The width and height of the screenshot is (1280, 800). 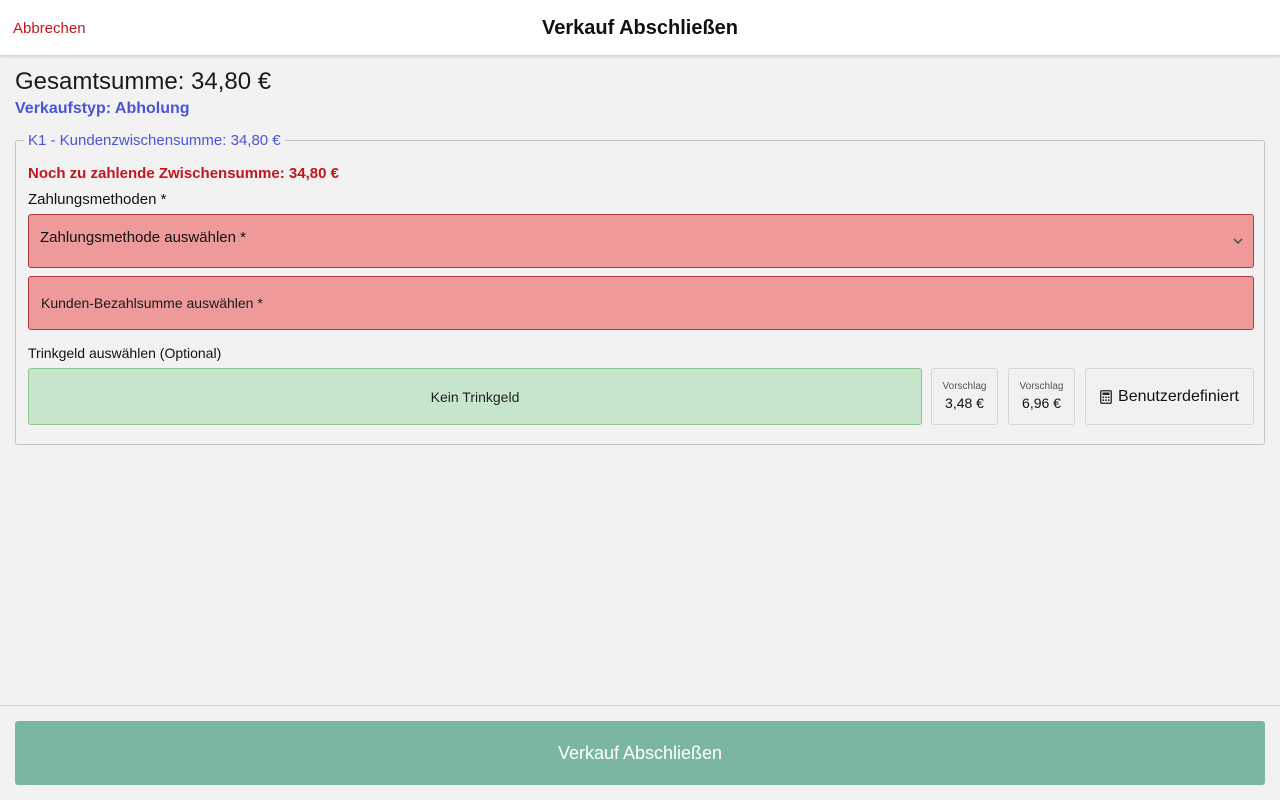 I want to click on finish-sale-button: Verkauf Abschließen, so click(x=640, y=753).